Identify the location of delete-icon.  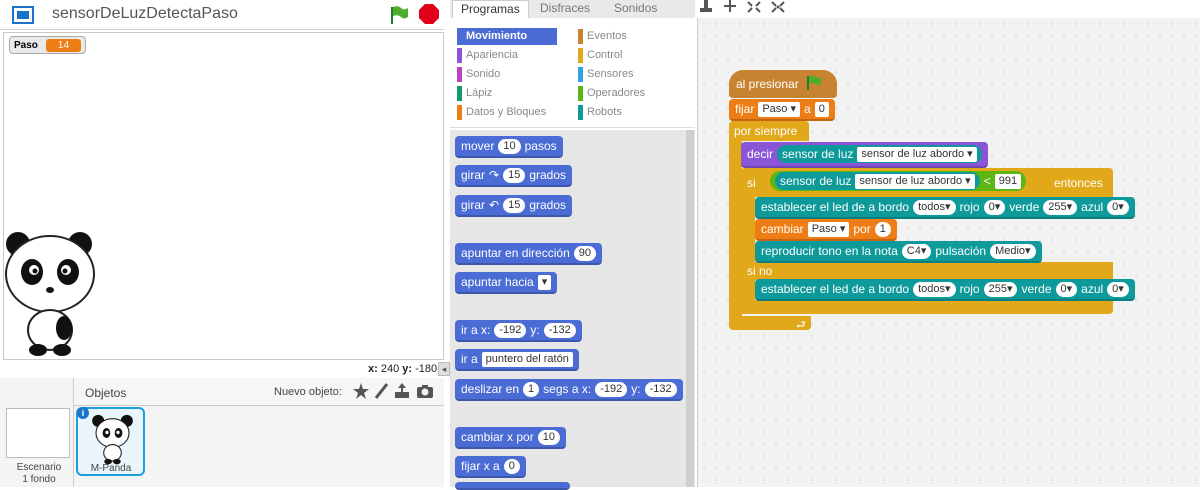
(730, 8).